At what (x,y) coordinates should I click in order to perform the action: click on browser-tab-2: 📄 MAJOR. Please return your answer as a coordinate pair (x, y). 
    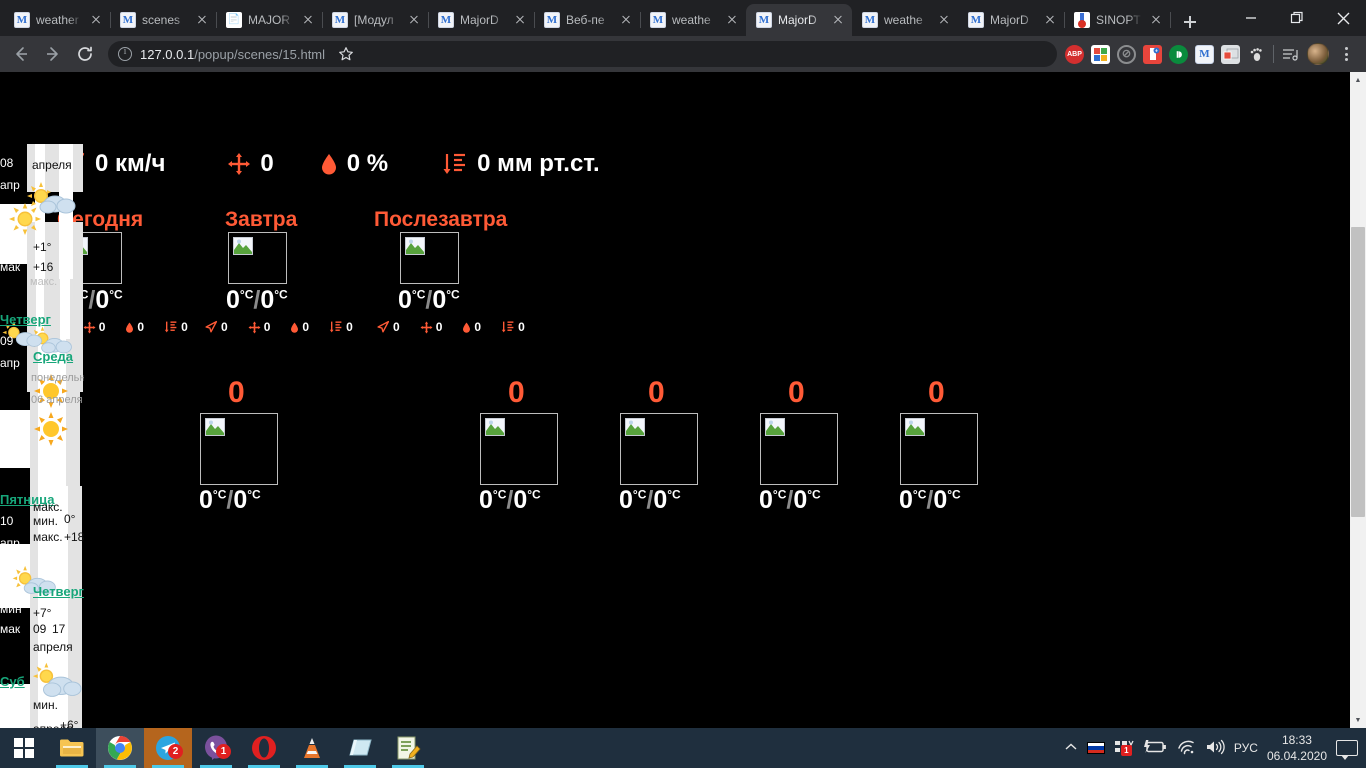
    Looking at the image, I should click on (269, 20).